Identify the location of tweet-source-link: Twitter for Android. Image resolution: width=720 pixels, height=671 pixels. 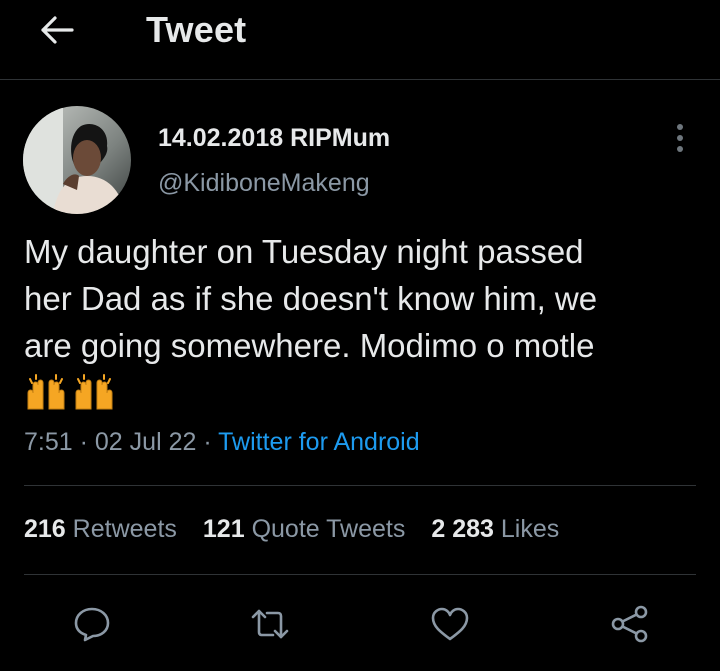
(318, 442).